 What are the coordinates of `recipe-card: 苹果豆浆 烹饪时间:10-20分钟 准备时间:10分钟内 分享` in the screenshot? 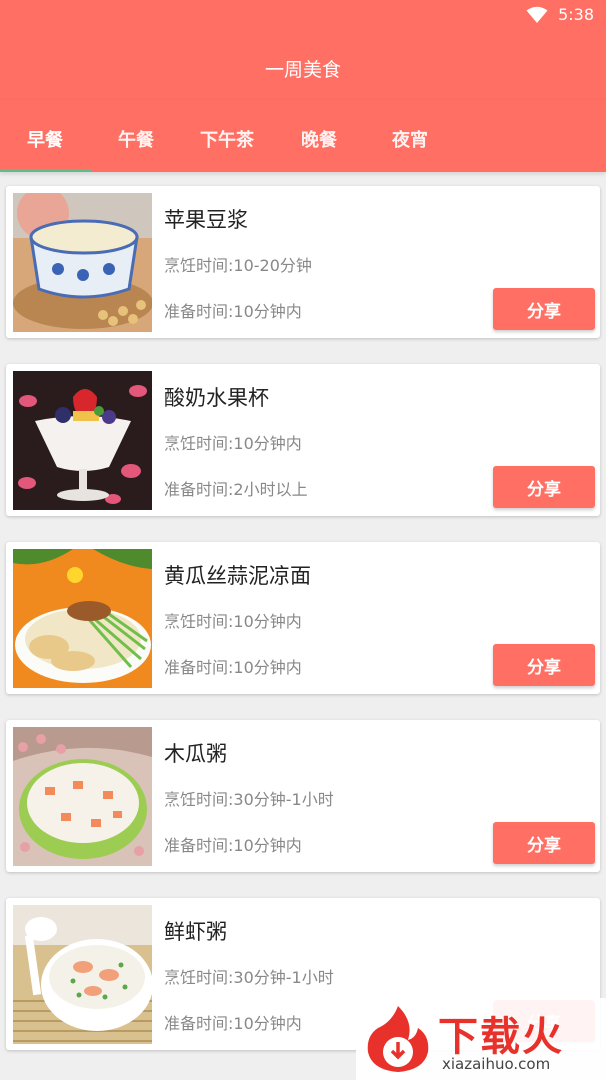 It's located at (303, 262).